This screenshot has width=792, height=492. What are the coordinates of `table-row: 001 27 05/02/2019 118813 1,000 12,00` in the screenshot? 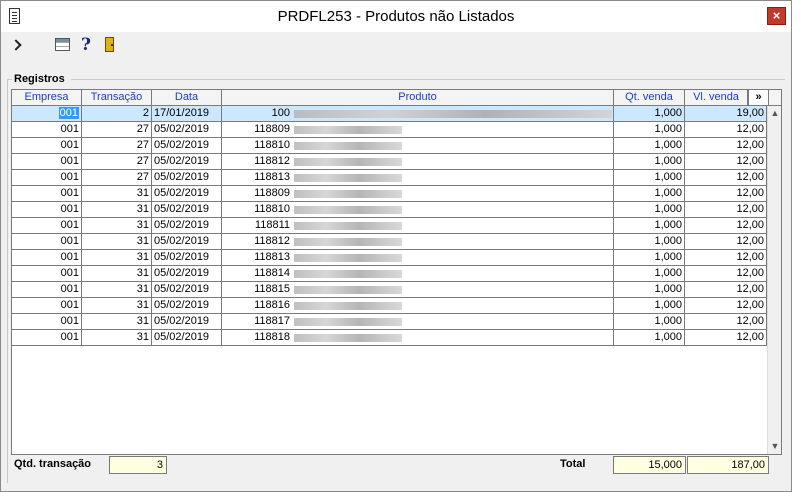 It's located at (389, 178).